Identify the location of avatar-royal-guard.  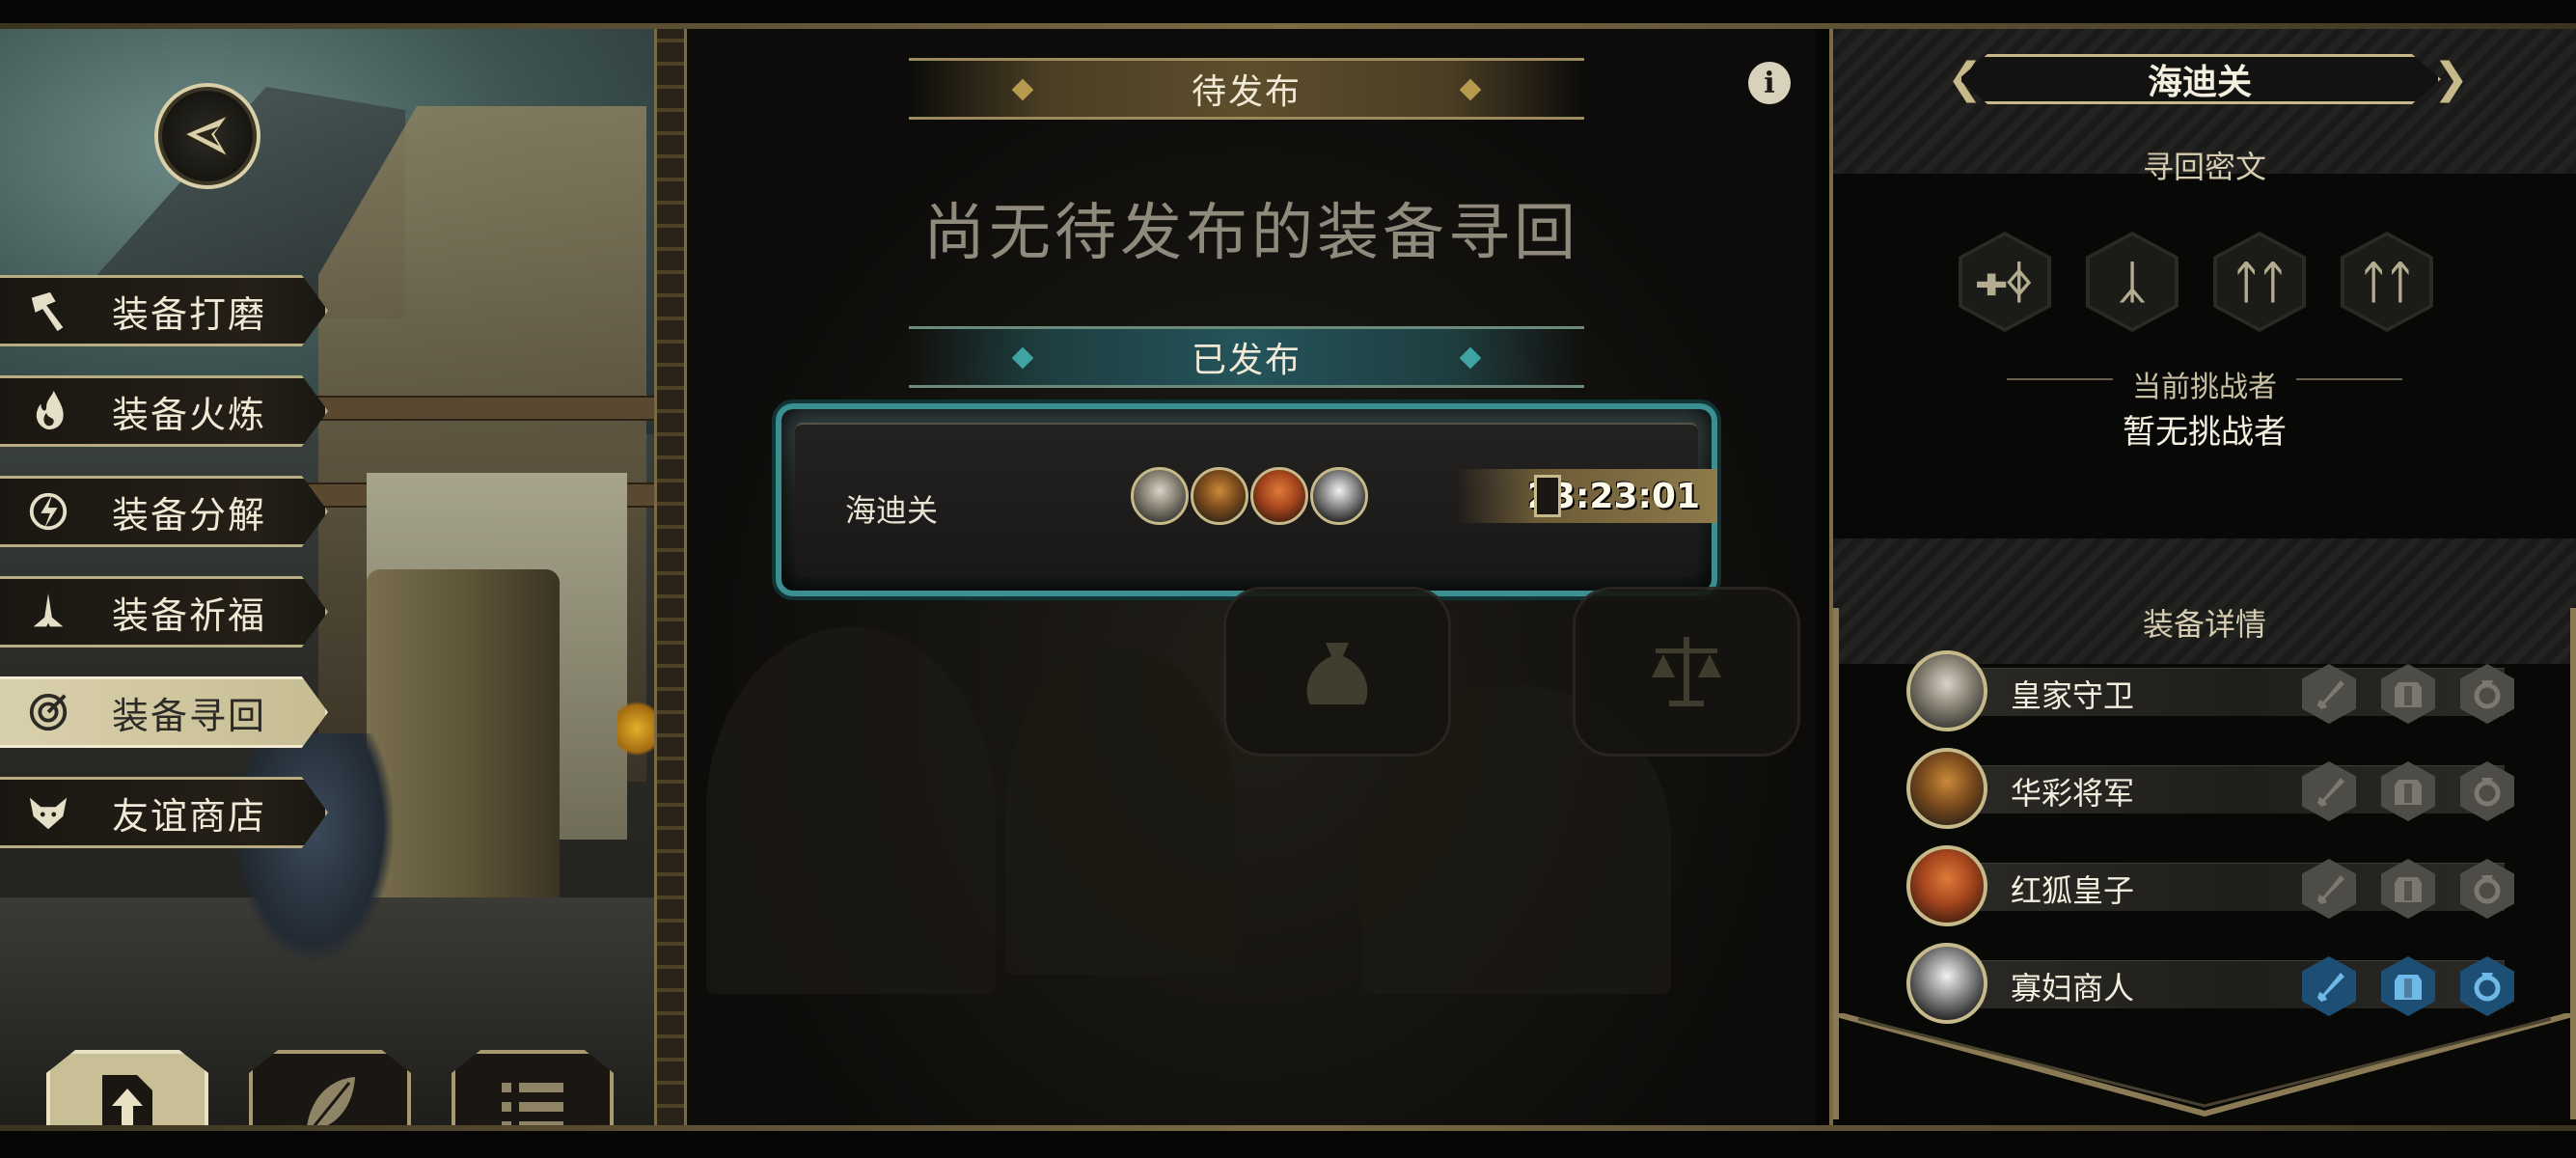
(1160, 496).